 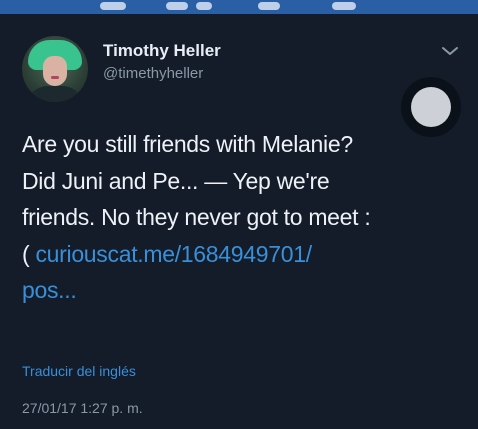 I want to click on avatar, so click(x=55, y=69).